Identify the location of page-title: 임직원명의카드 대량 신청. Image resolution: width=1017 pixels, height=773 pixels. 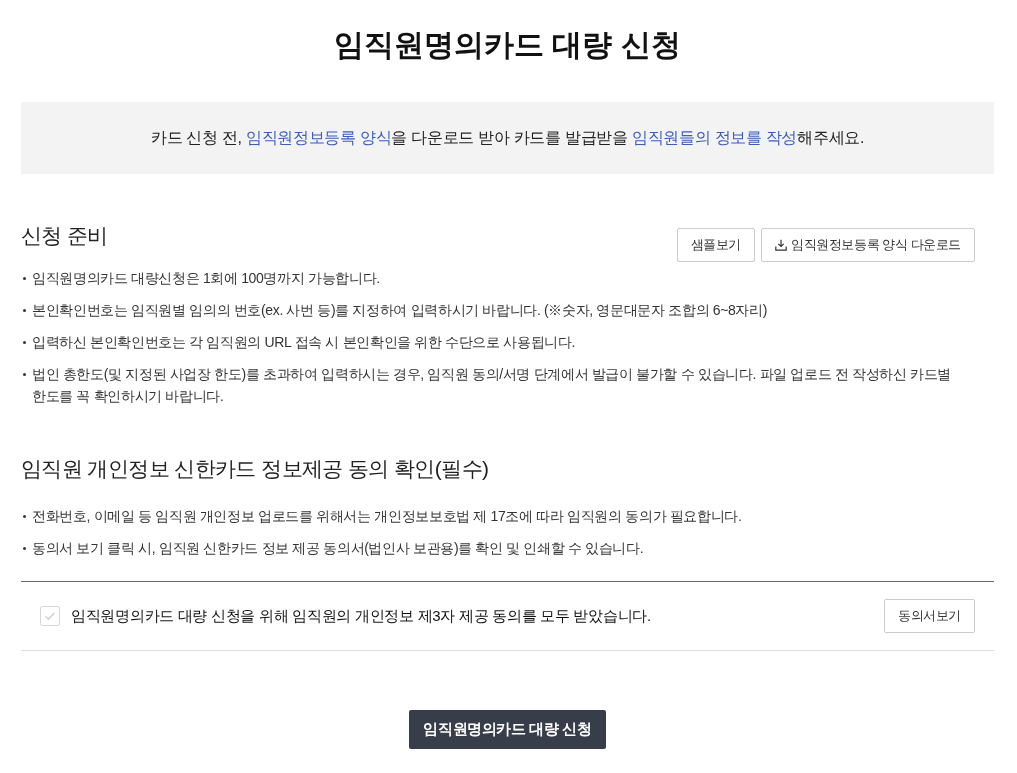
(507, 45).